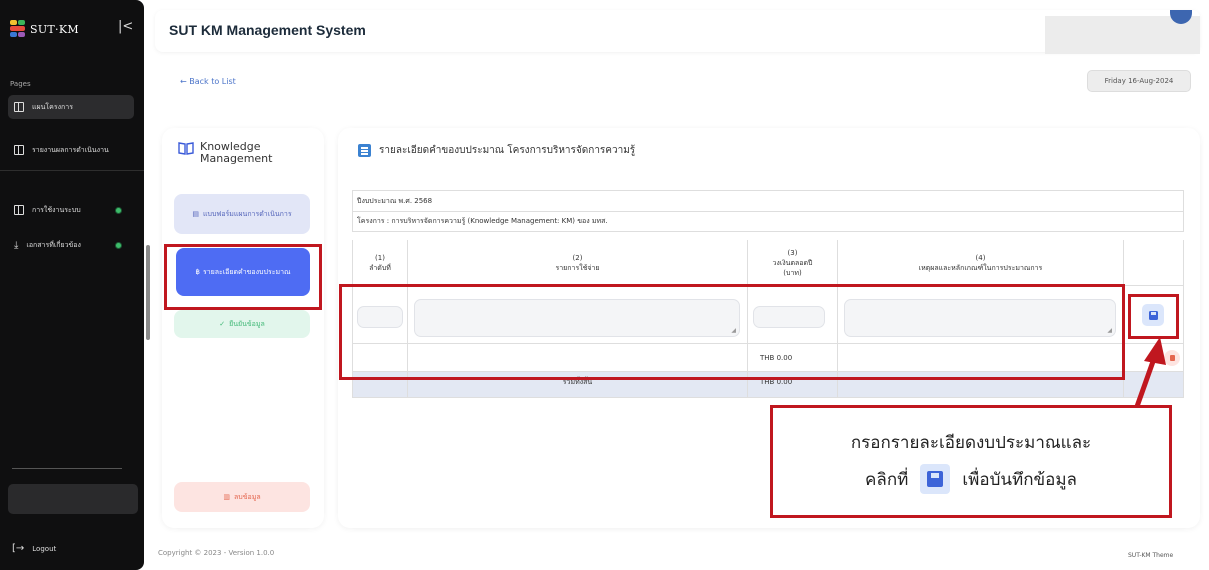 This screenshot has height=570, width=1209. I want to click on total-row: รวมทั้งสิ้น THB 0.00, so click(768, 385).